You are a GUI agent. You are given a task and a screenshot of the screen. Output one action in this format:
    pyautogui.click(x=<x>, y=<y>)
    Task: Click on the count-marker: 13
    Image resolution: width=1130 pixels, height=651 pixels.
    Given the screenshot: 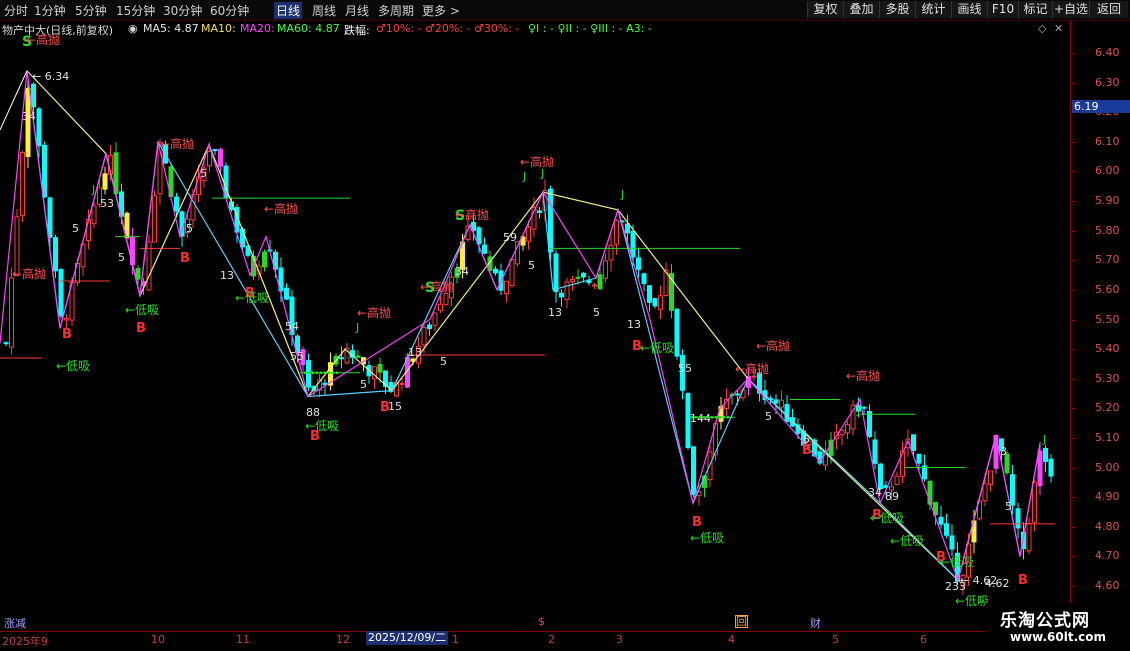 What is the action you would take?
    pyautogui.click(x=415, y=352)
    